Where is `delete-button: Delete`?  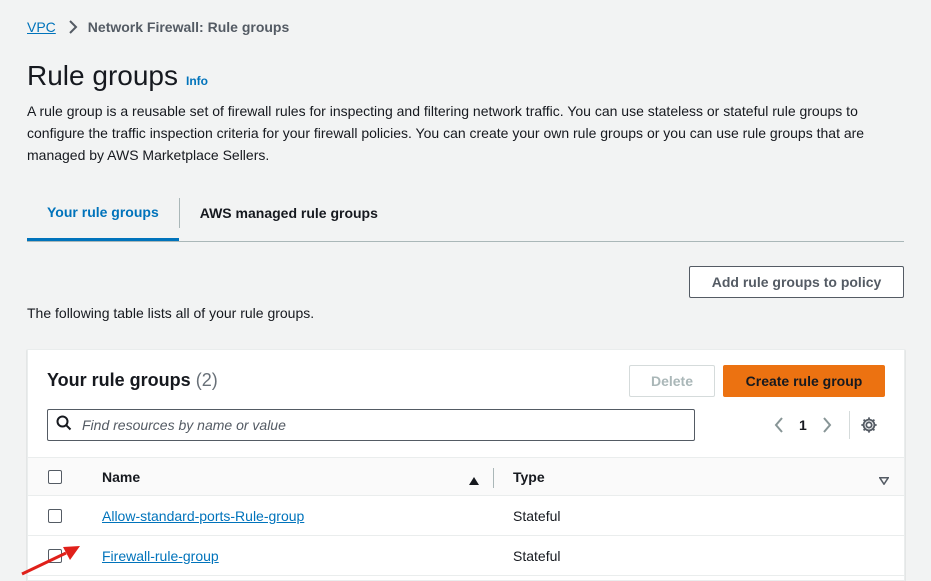 delete-button: Delete is located at coordinates (672, 381).